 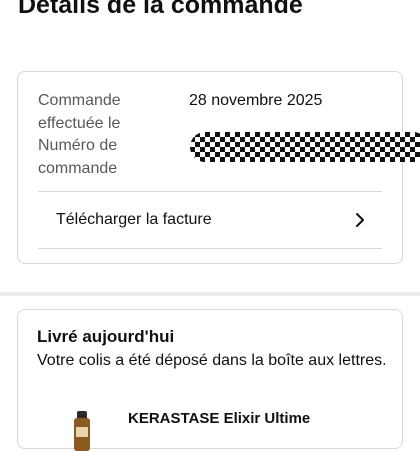 I want to click on order-placed-label-line1: Commande, so click(x=79, y=100).